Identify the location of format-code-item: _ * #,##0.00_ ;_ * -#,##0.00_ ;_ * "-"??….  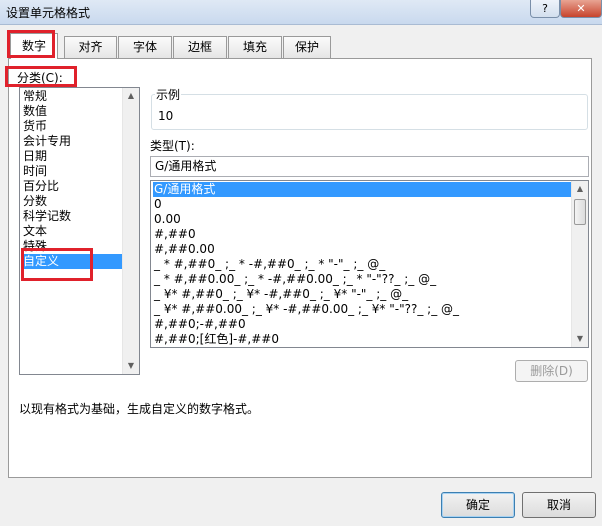
(294, 279).